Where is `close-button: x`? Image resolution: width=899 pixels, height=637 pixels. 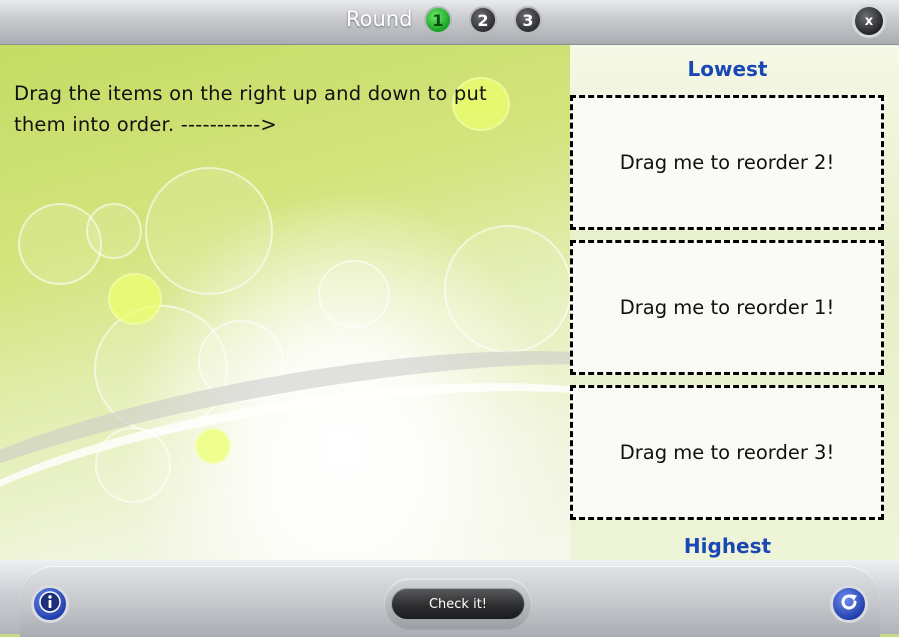
close-button: x is located at coordinates (869, 21).